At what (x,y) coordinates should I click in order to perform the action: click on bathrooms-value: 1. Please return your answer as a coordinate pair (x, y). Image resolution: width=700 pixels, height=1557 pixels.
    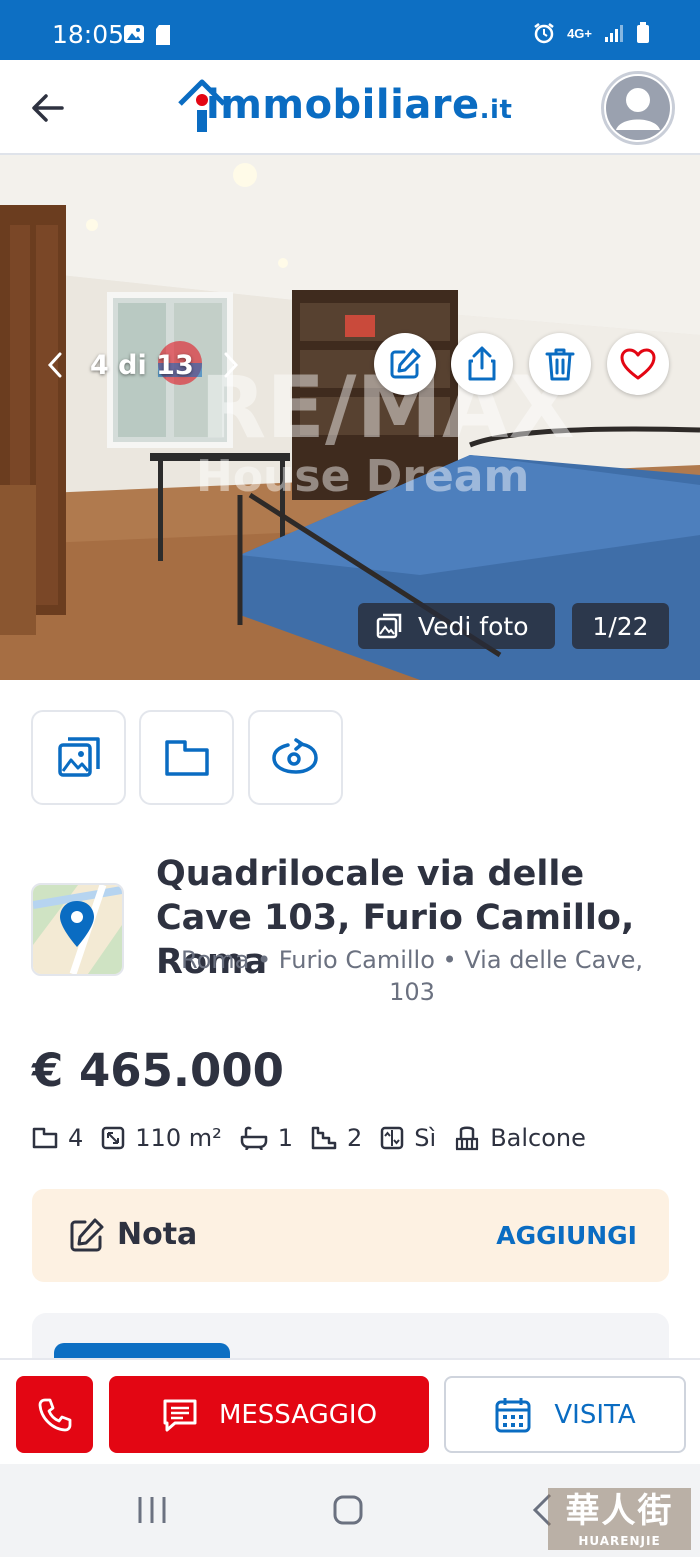
    Looking at the image, I should click on (285, 1138).